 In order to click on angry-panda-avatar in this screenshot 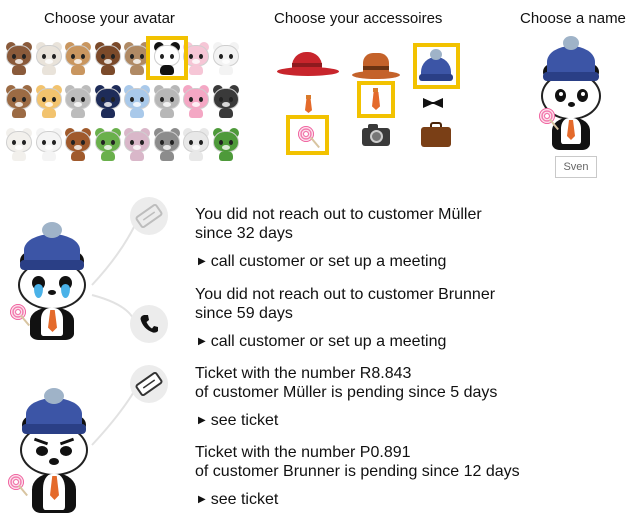, I will do `click(52, 450)`.